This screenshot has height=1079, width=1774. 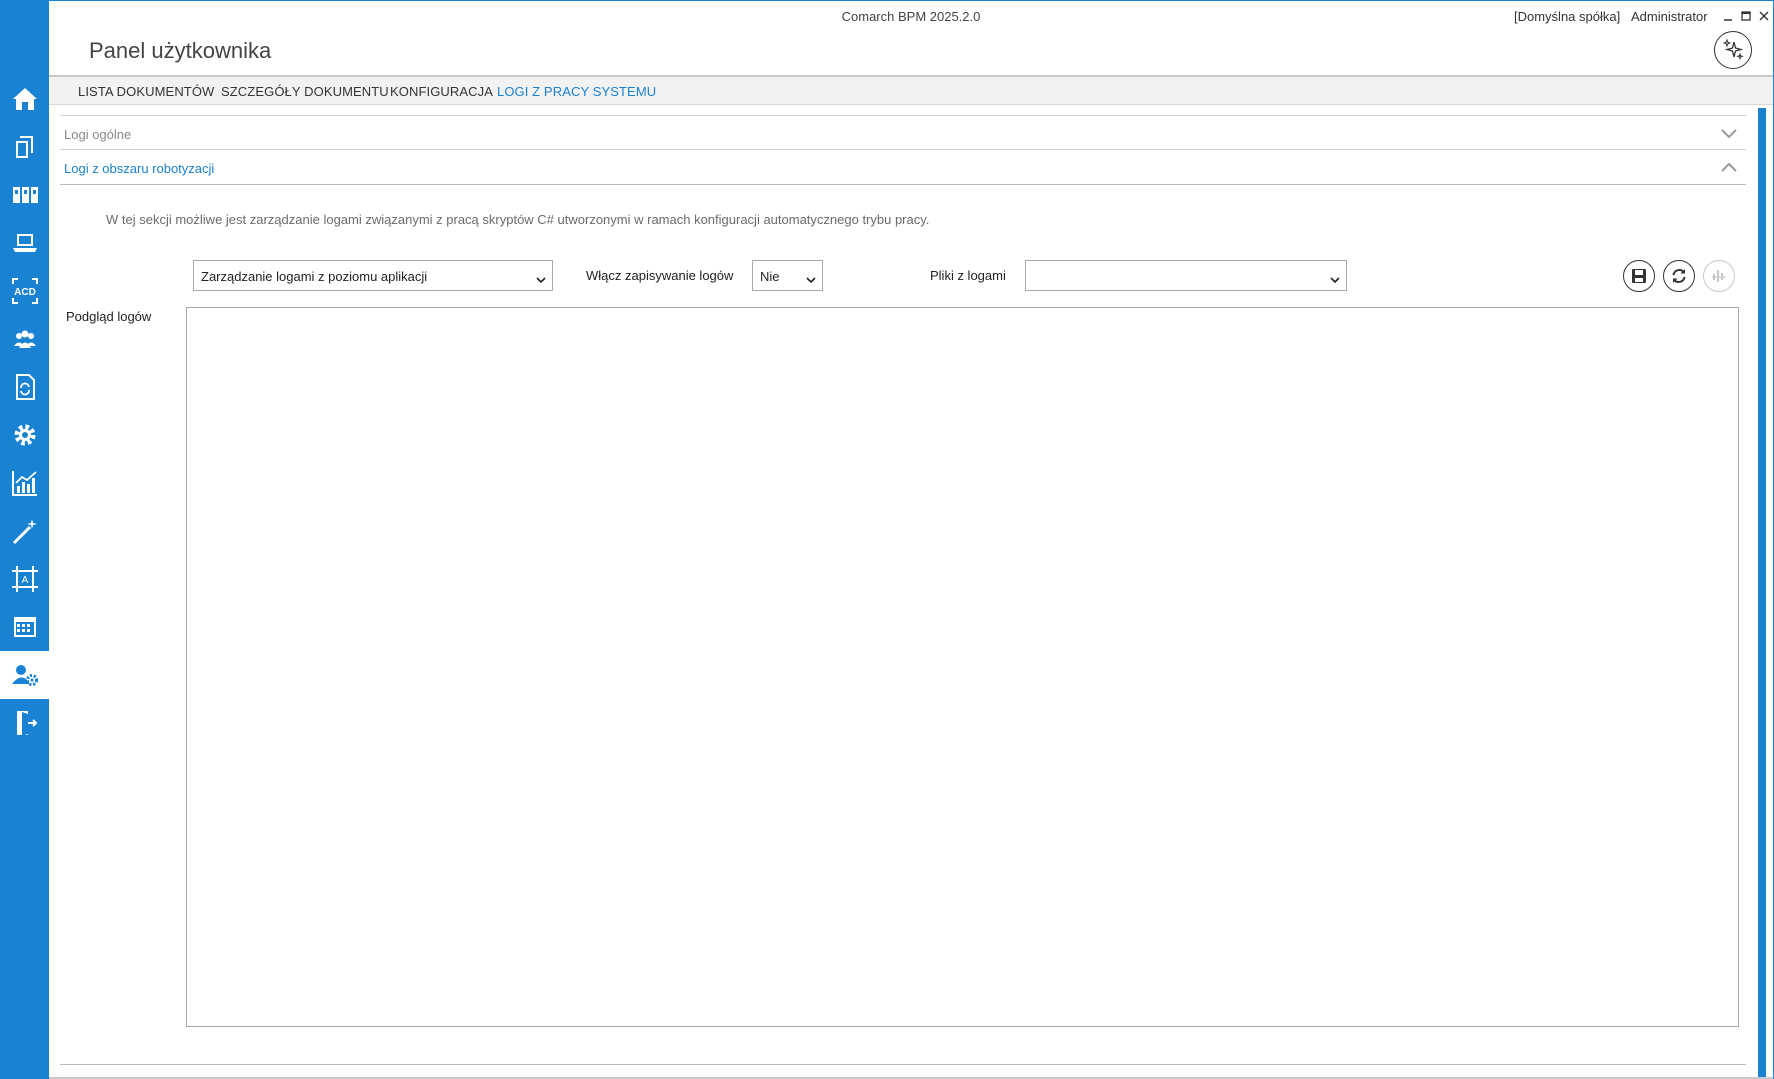 I want to click on maximize-icon, so click(x=1746, y=16).